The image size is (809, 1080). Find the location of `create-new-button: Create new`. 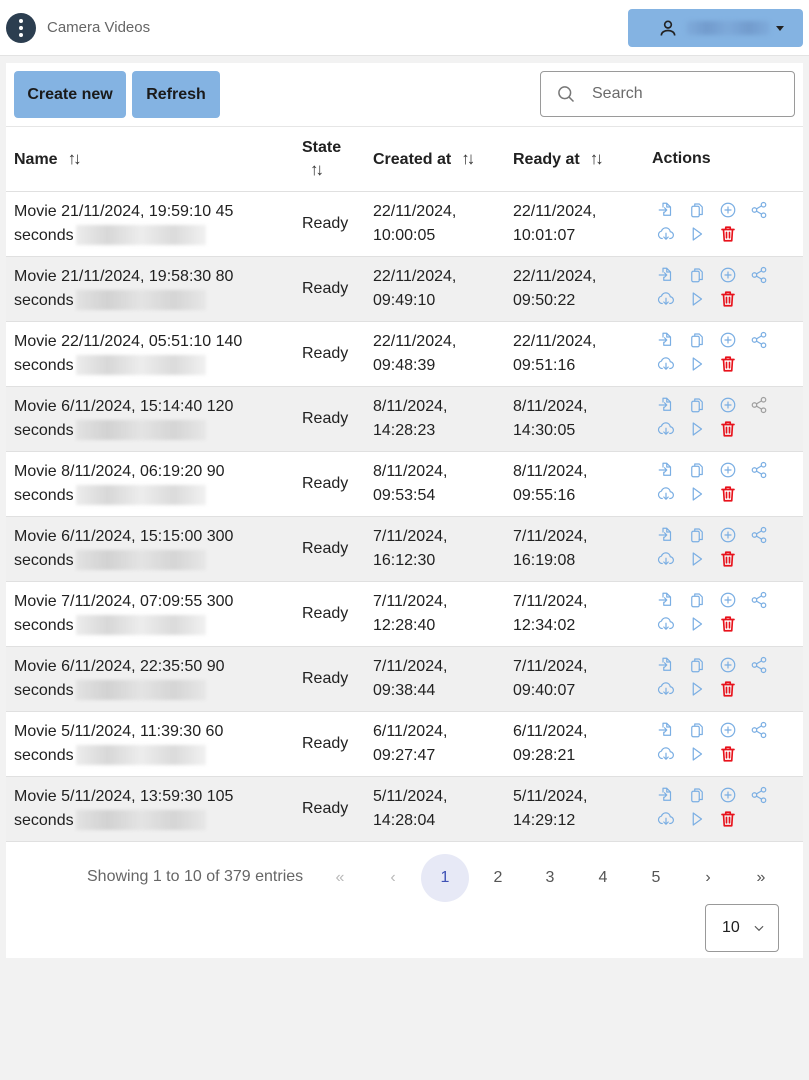

create-new-button: Create new is located at coordinates (70, 94).